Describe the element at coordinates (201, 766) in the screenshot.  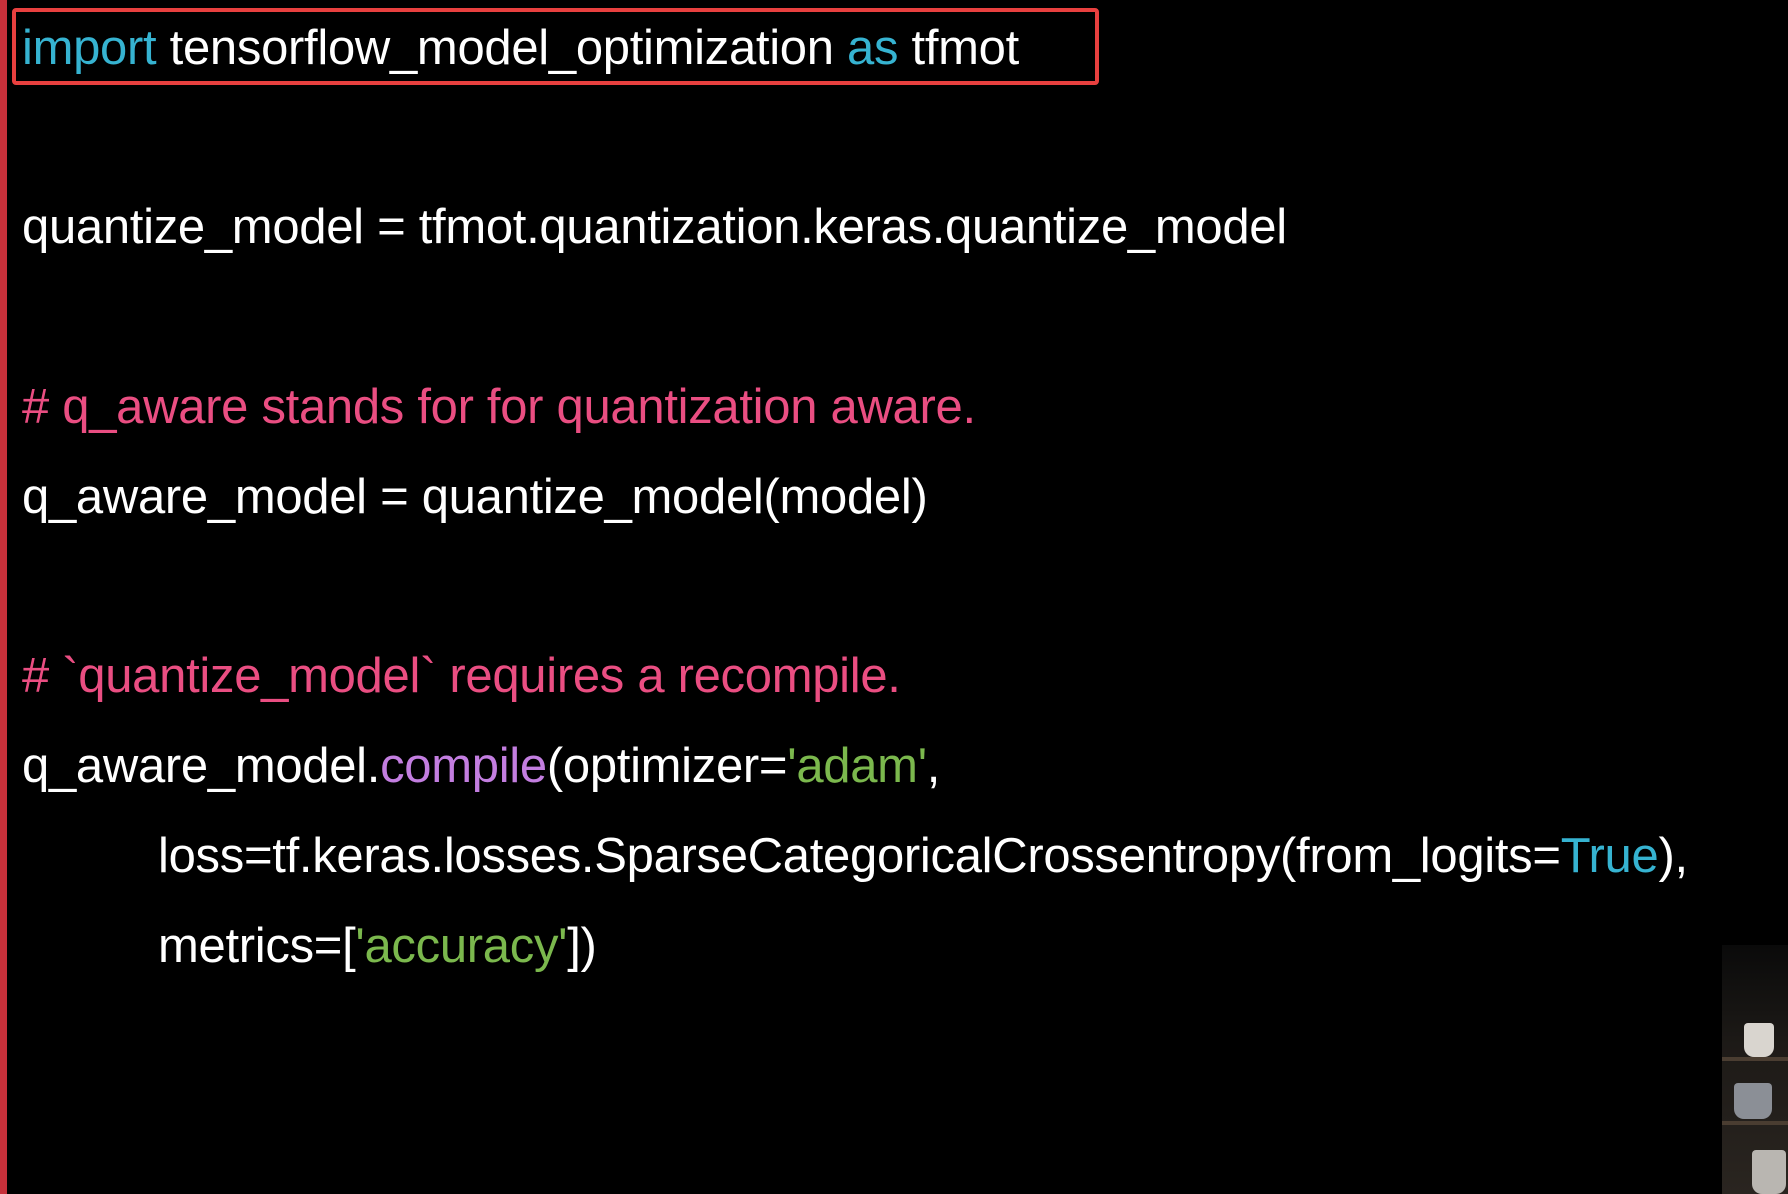
I see `compile-receiver: q_aware_model.` at that location.